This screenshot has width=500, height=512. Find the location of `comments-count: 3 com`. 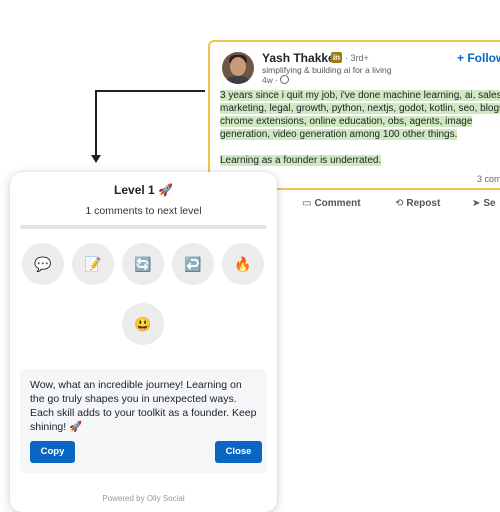

comments-count: 3 com is located at coordinates (488, 179).